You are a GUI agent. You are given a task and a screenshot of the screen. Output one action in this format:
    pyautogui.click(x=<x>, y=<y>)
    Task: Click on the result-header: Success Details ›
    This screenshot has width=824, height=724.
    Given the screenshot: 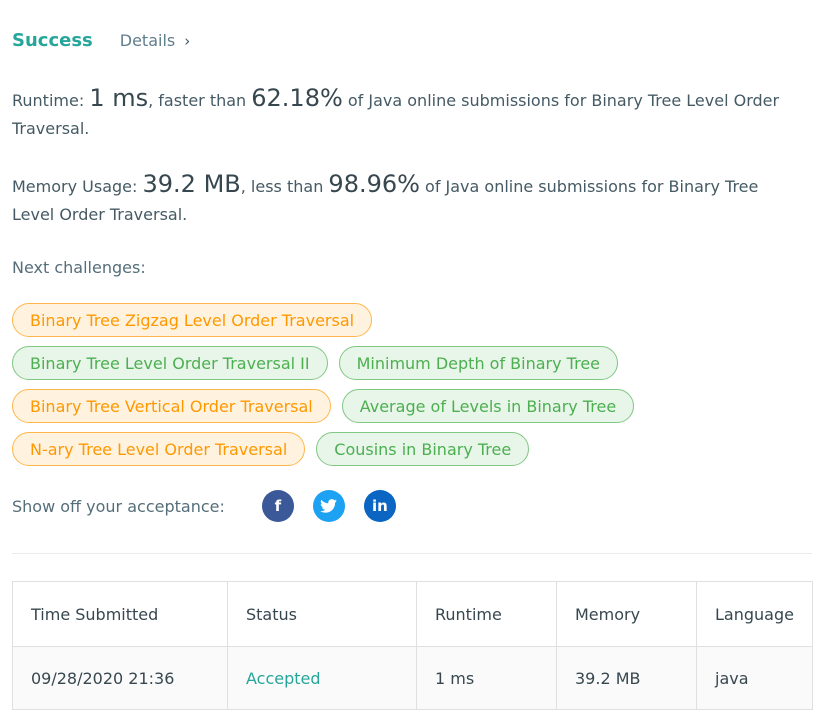 What is the action you would take?
    pyautogui.click(x=101, y=40)
    